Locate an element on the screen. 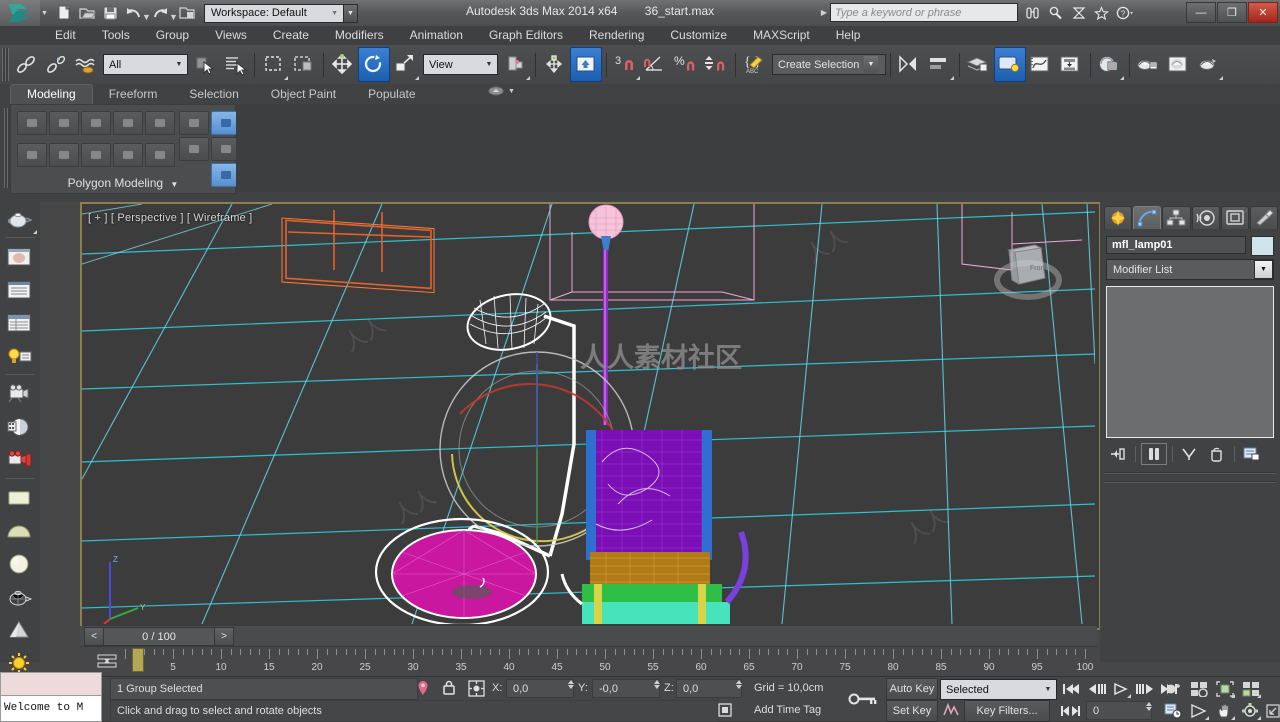  poly-modify-edge-icon is located at coordinates (64, 123).